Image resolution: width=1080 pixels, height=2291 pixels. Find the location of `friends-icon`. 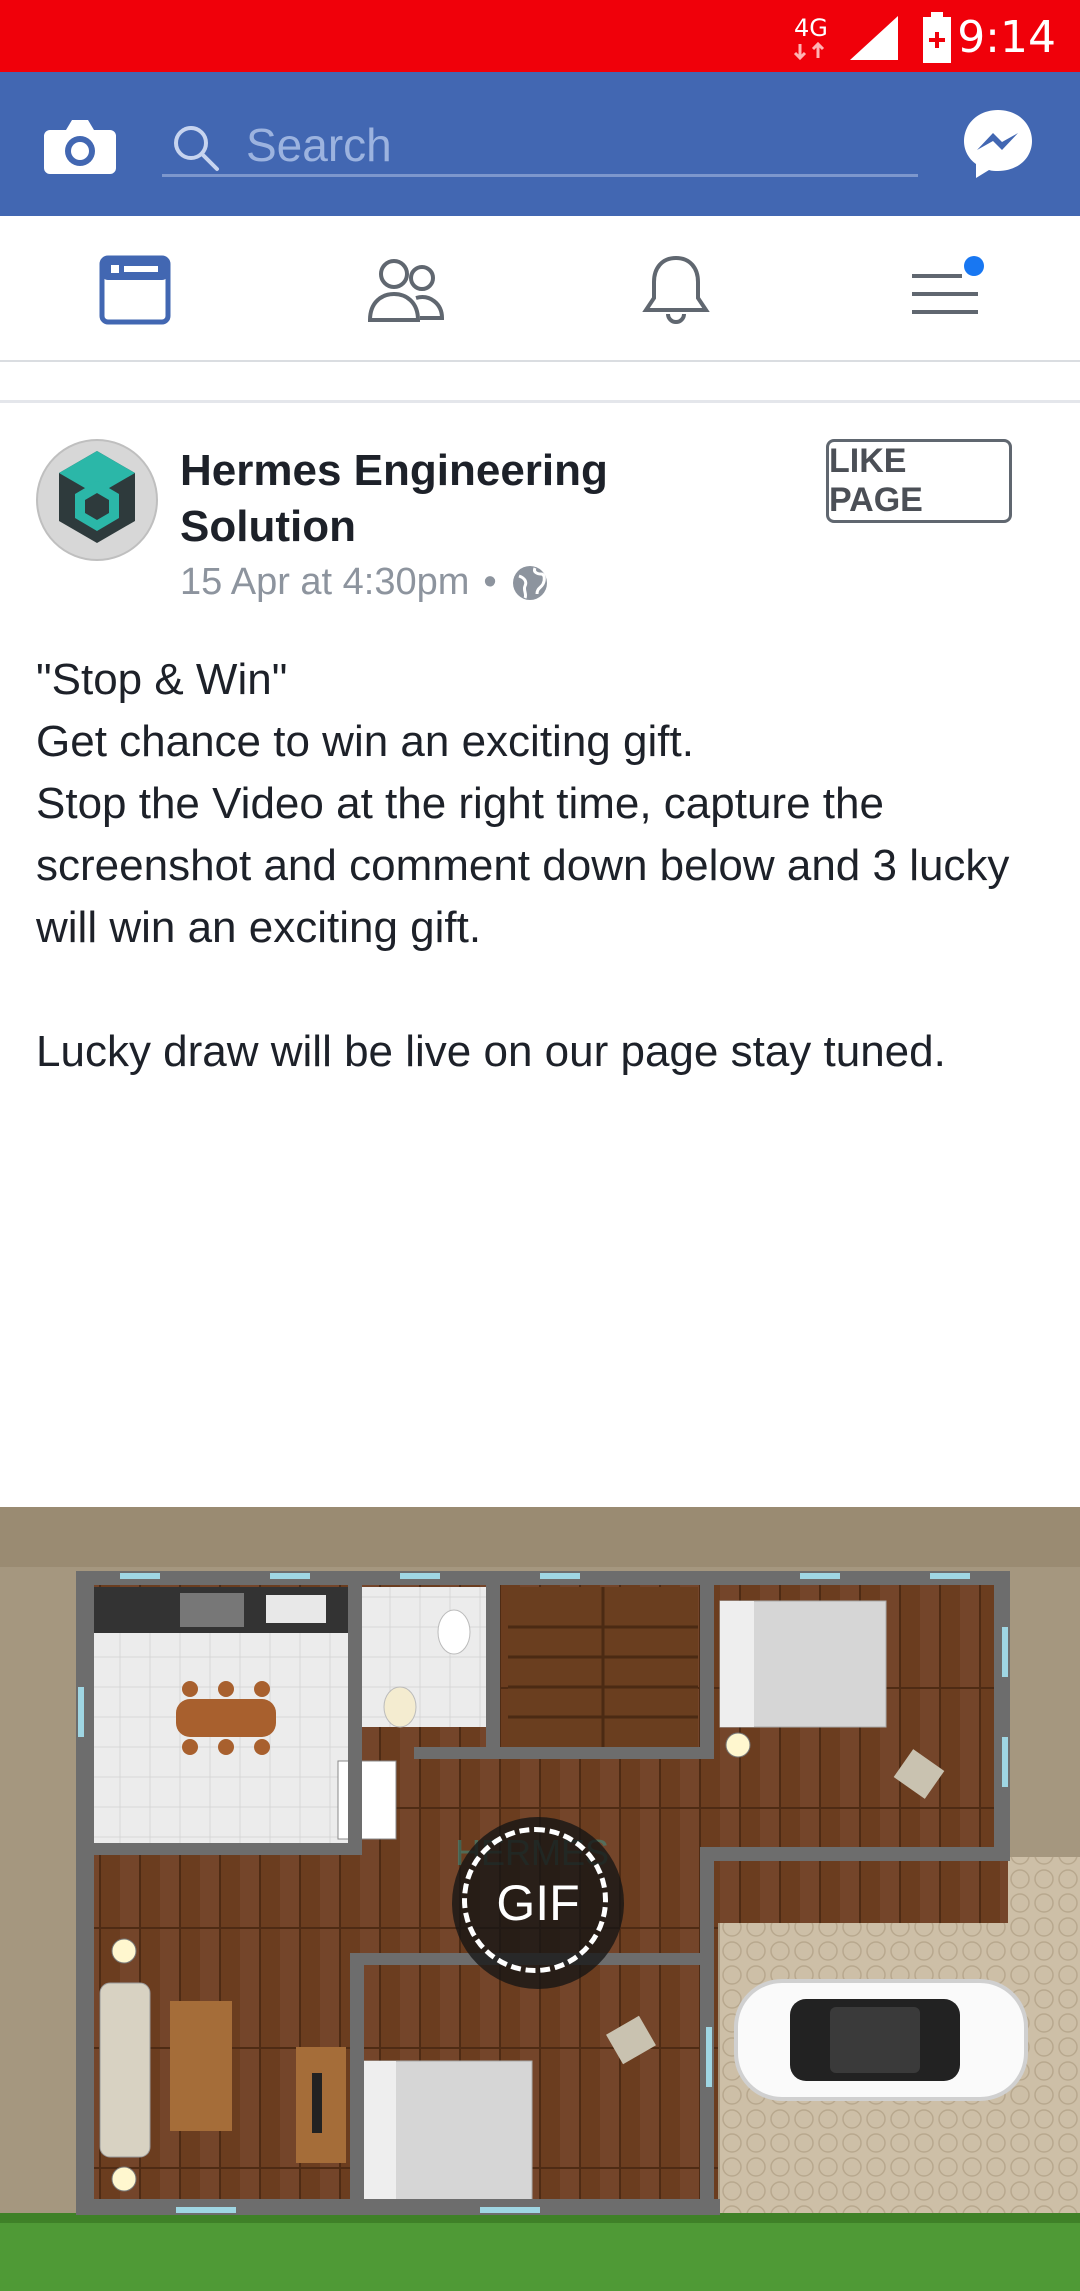

friends-icon is located at coordinates (406, 290).